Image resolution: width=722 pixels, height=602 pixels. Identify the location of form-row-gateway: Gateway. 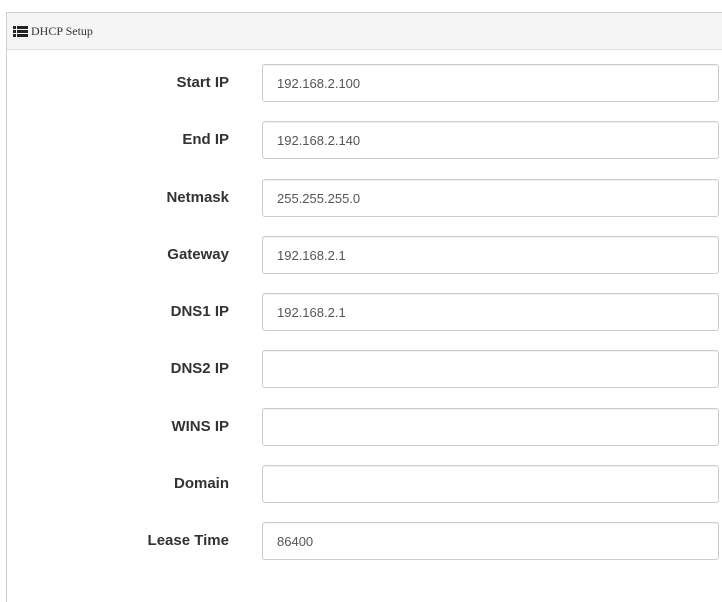
(364, 255).